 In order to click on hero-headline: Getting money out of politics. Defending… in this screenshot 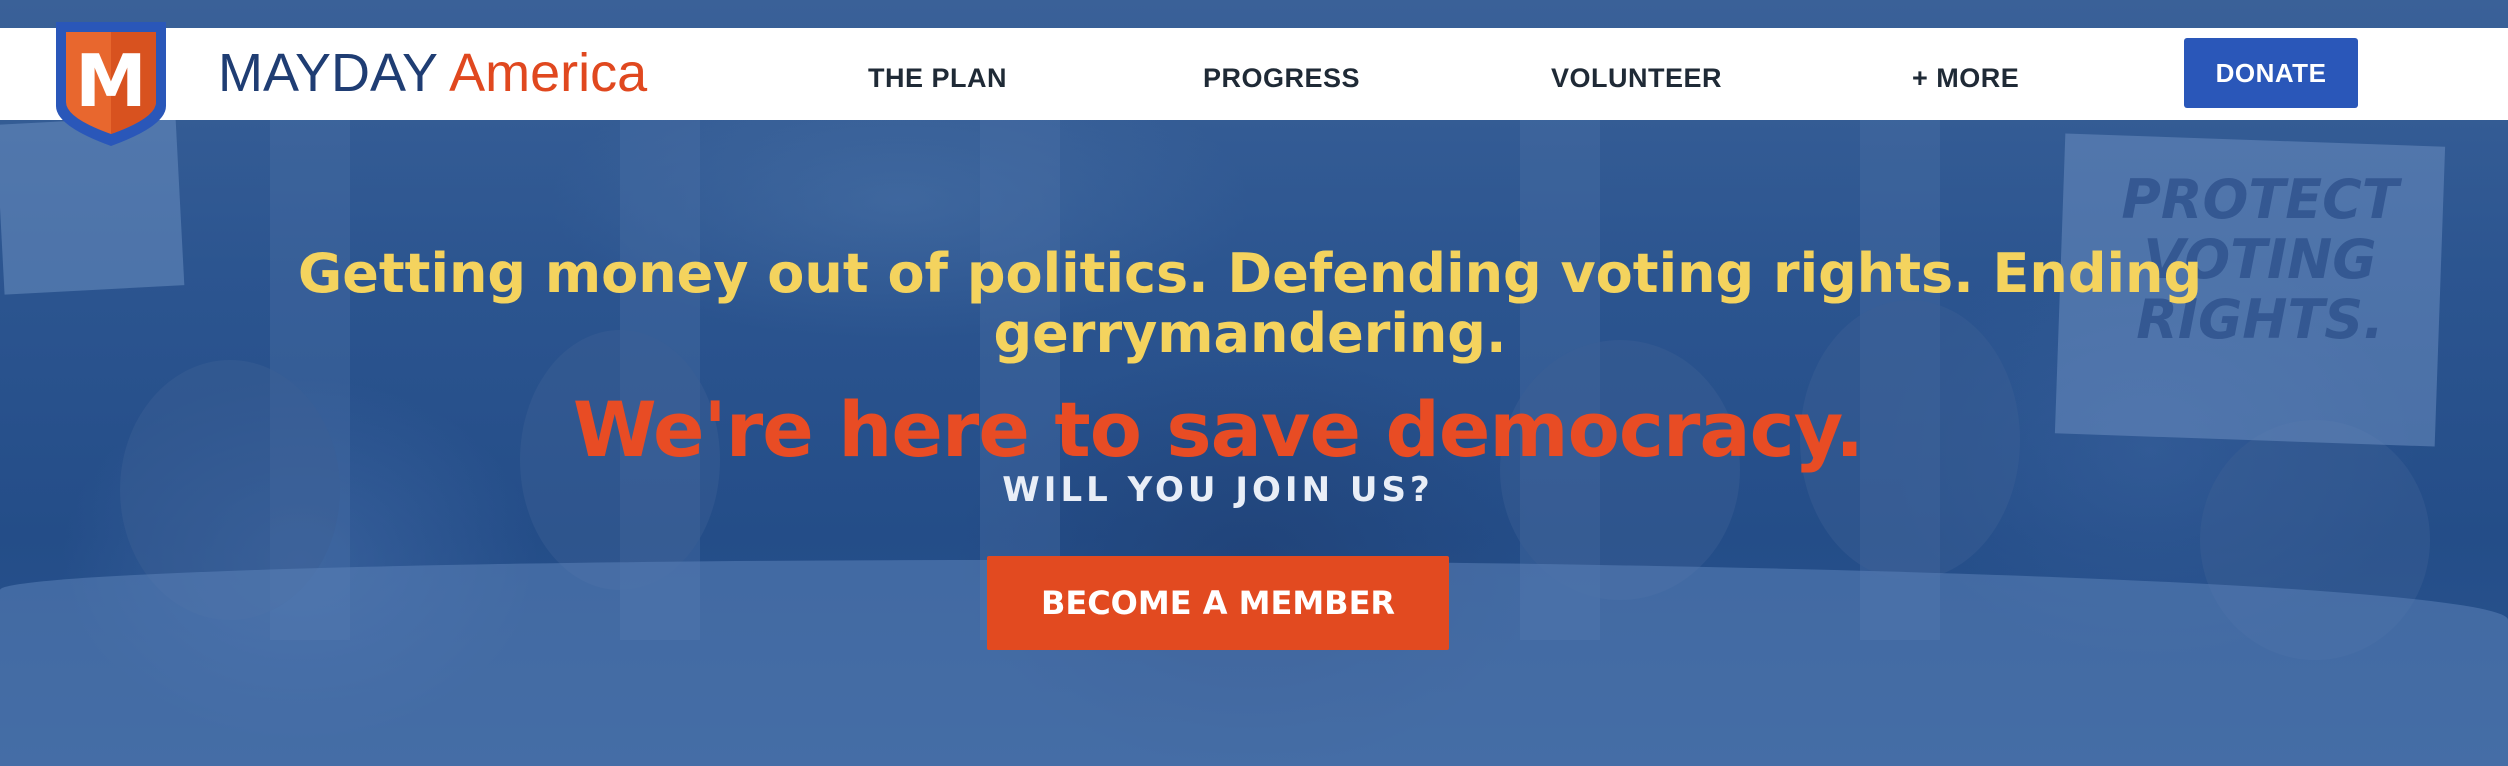, I will do `click(1250, 303)`.